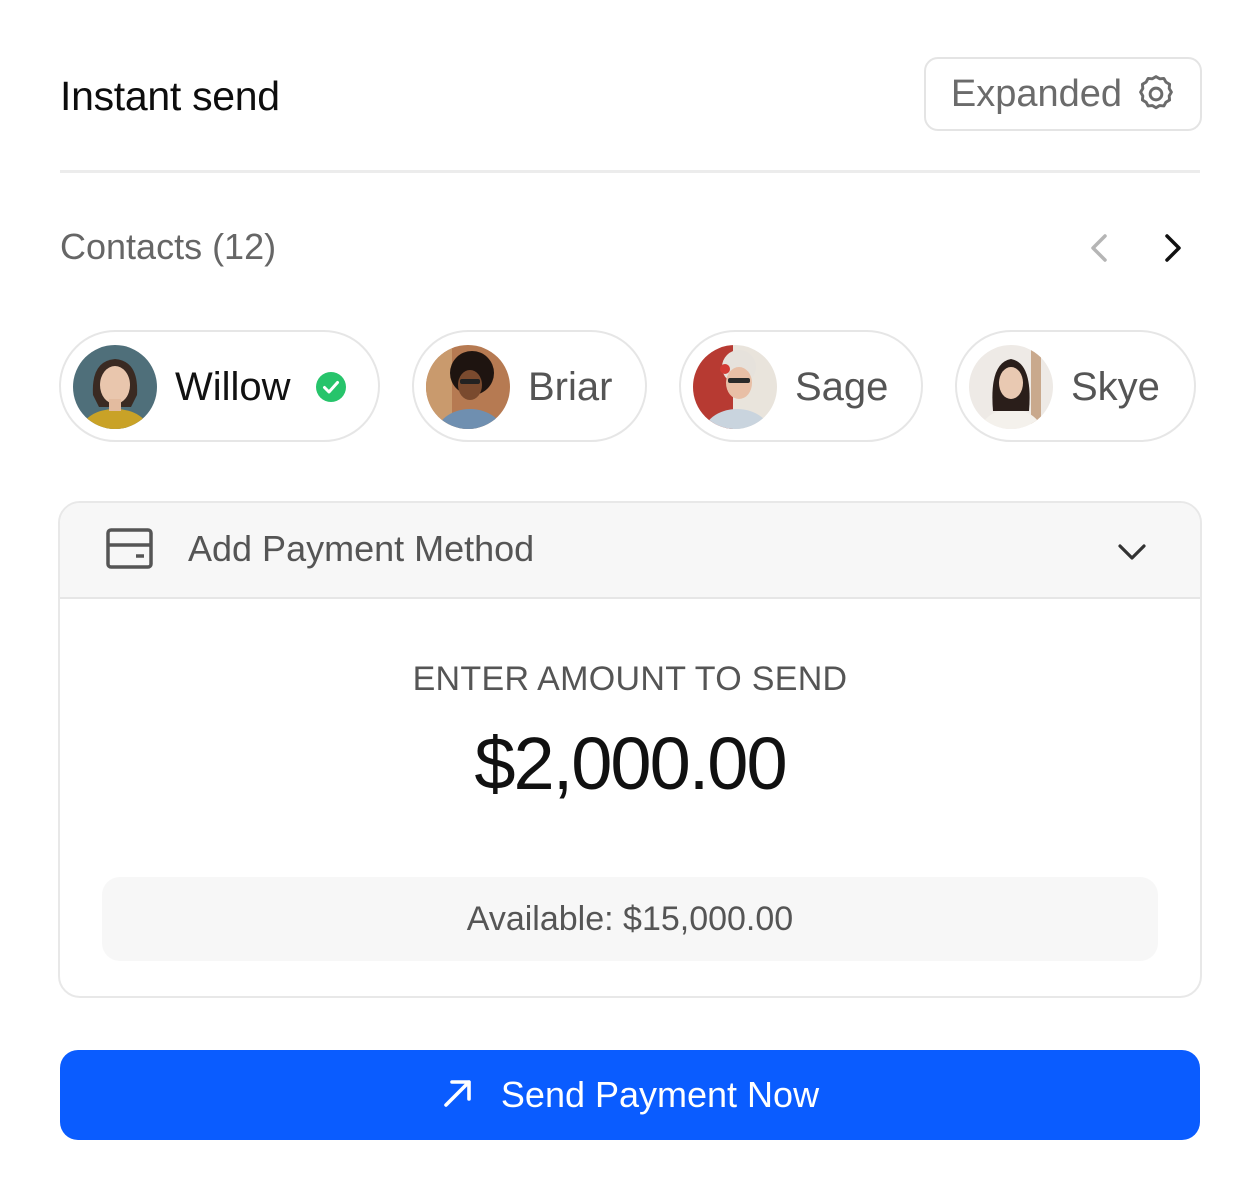 The width and height of the screenshot is (1260, 1200). What do you see at coordinates (1036, 93) in the screenshot?
I see `view-mode-label: Expanded` at bounding box center [1036, 93].